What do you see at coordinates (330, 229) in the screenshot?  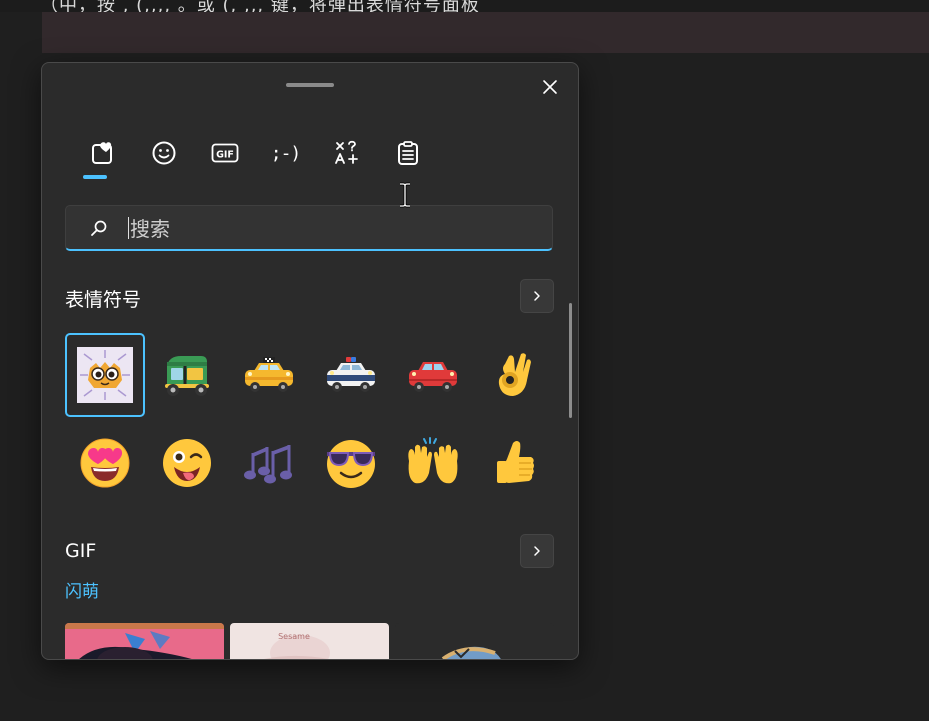 I see `search-input` at bounding box center [330, 229].